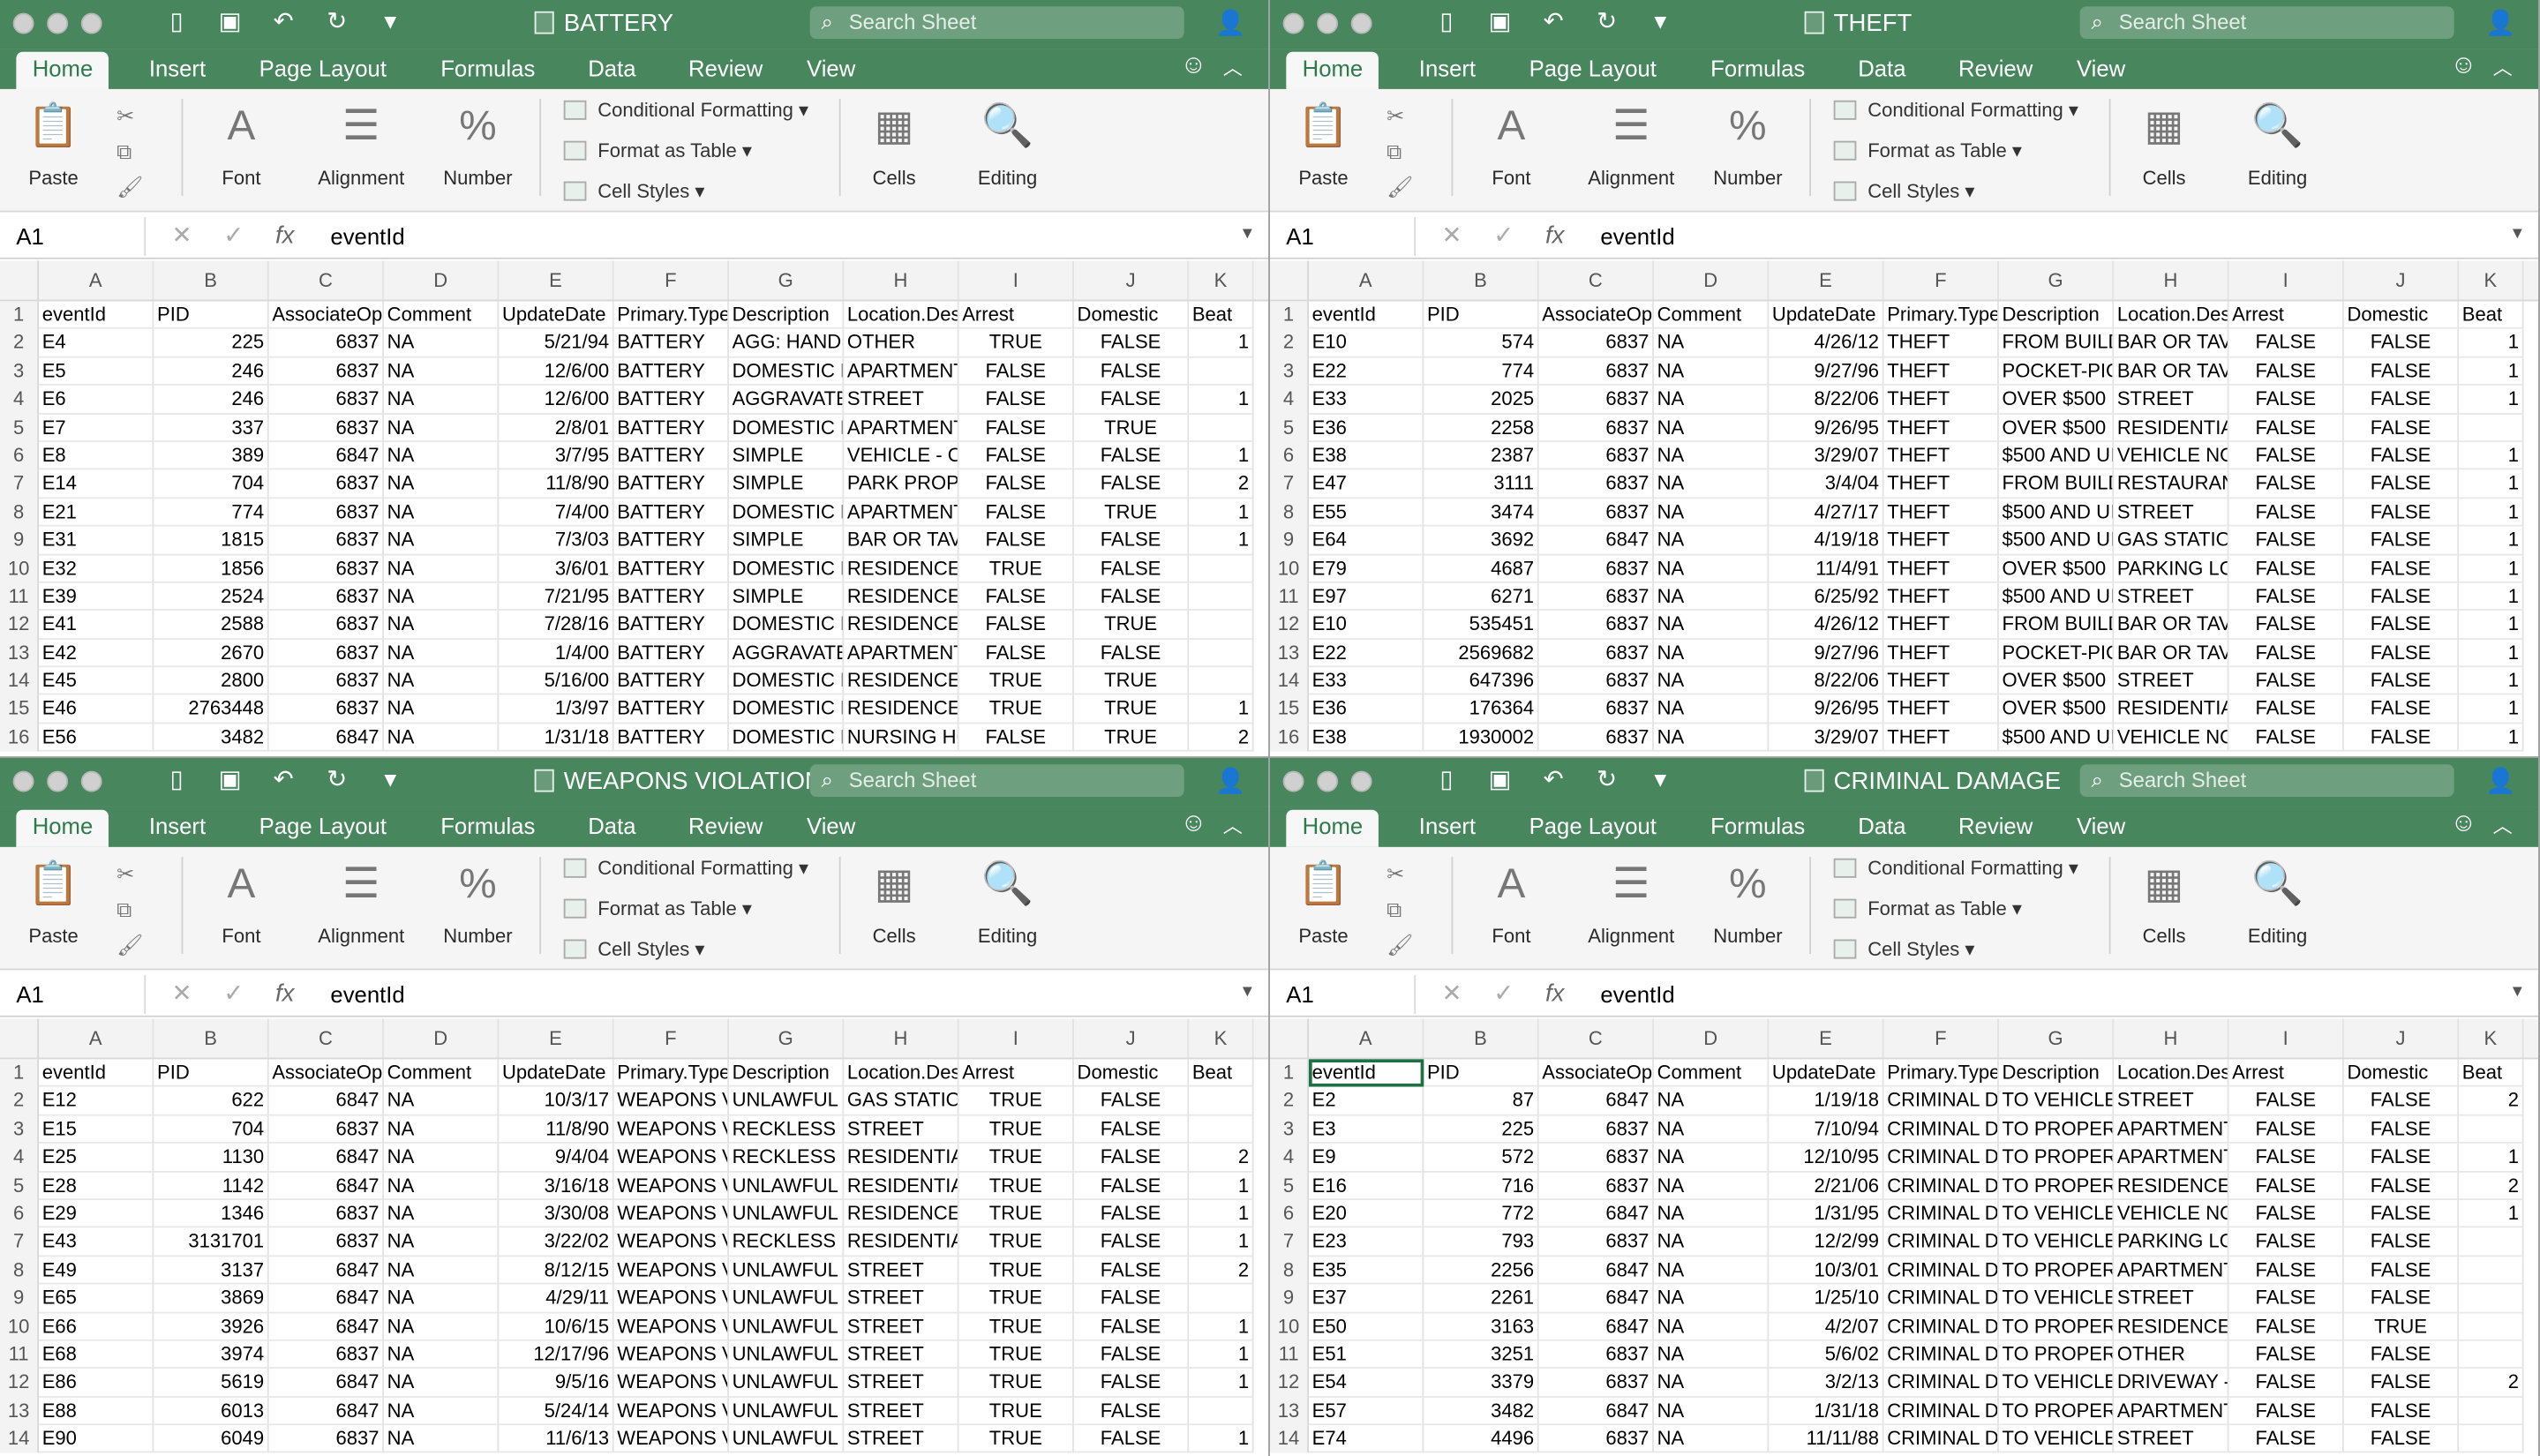 Image resolution: width=2540 pixels, height=1456 pixels. I want to click on table-cell: 4/19/18, so click(1826, 540).